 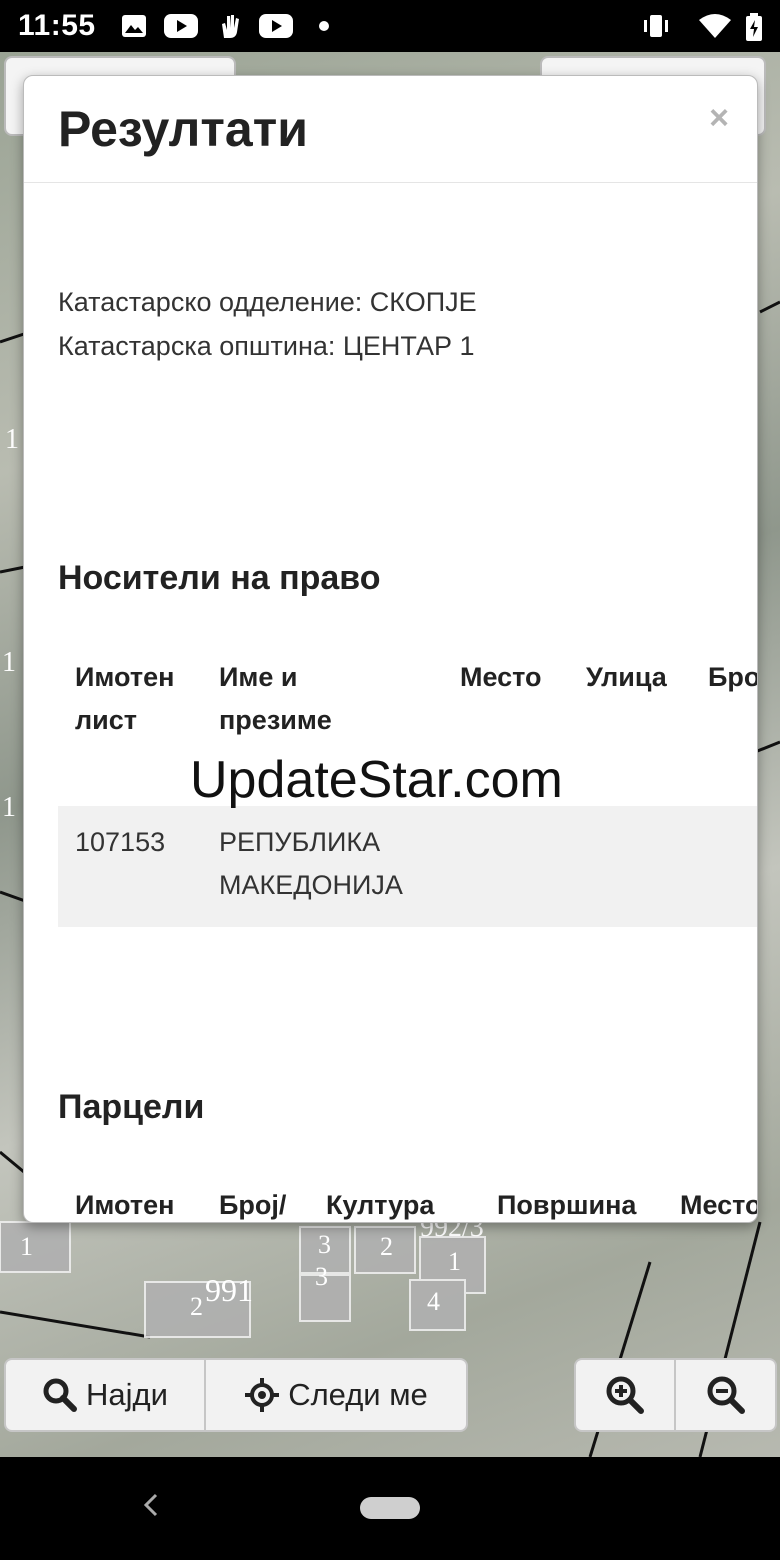 I want to click on zoom-out-icon, so click(x=726, y=1395).